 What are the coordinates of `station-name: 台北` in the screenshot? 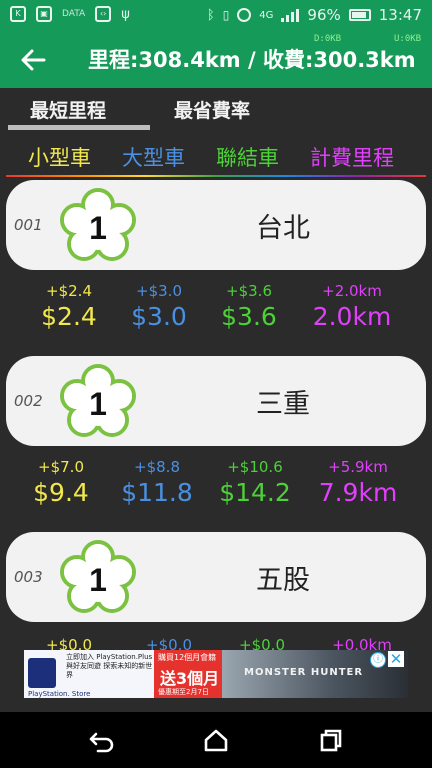 It's located at (283, 228).